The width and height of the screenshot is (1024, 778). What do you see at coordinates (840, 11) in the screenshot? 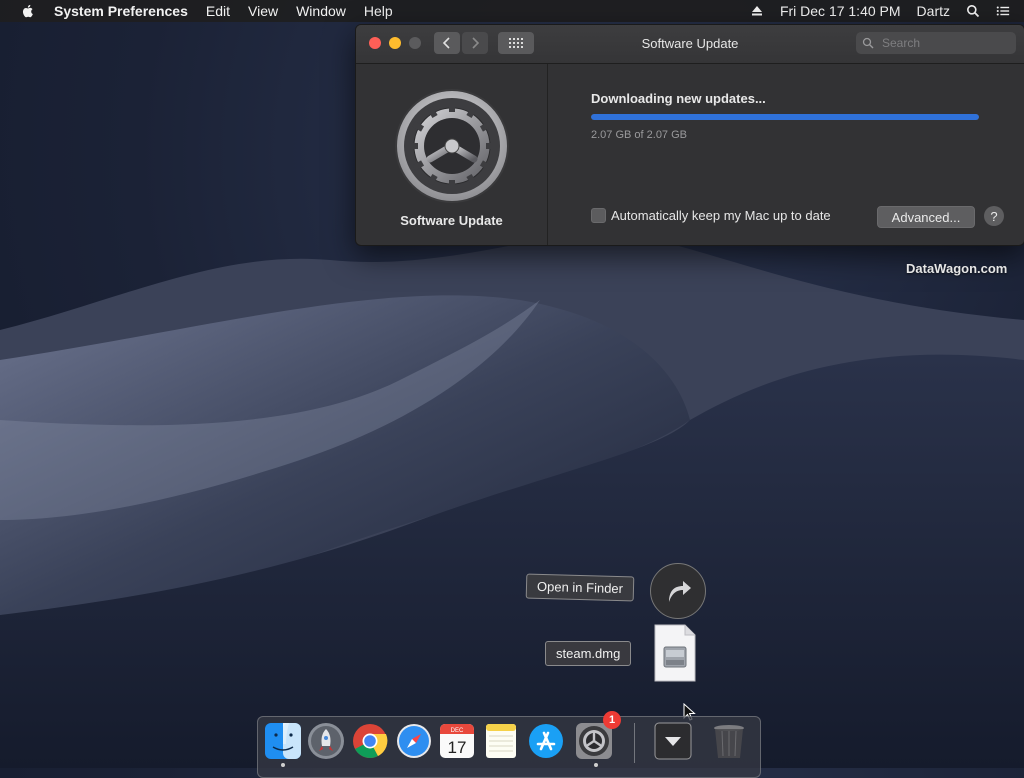
I see `menu-clock: Fri Dec 17 1:40 PM` at bounding box center [840, 11].